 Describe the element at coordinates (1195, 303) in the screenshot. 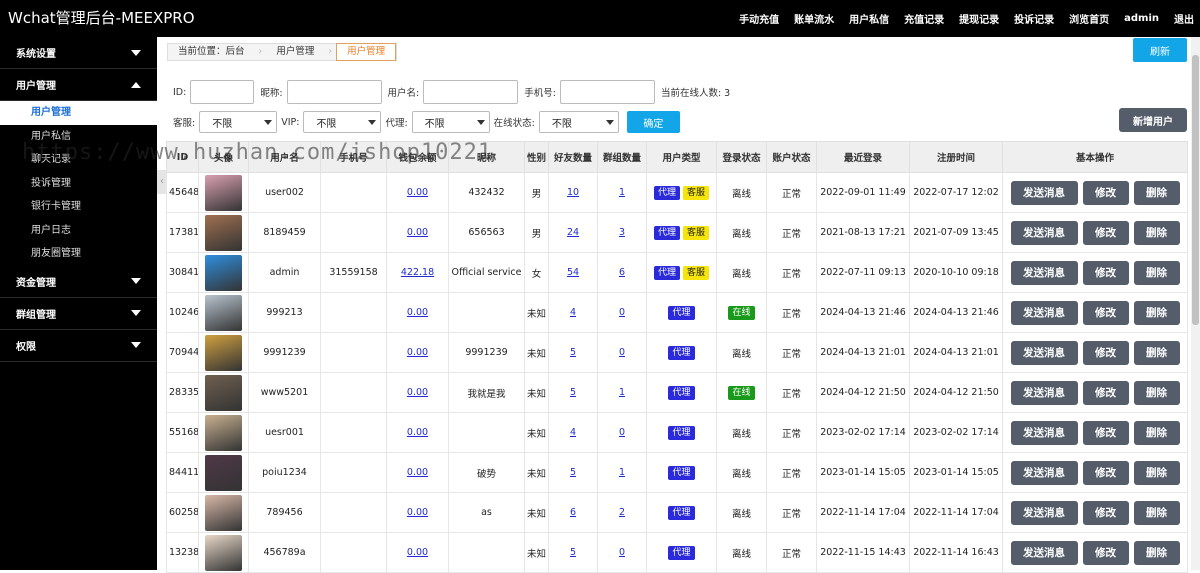

I see `scrollbar` at that location.